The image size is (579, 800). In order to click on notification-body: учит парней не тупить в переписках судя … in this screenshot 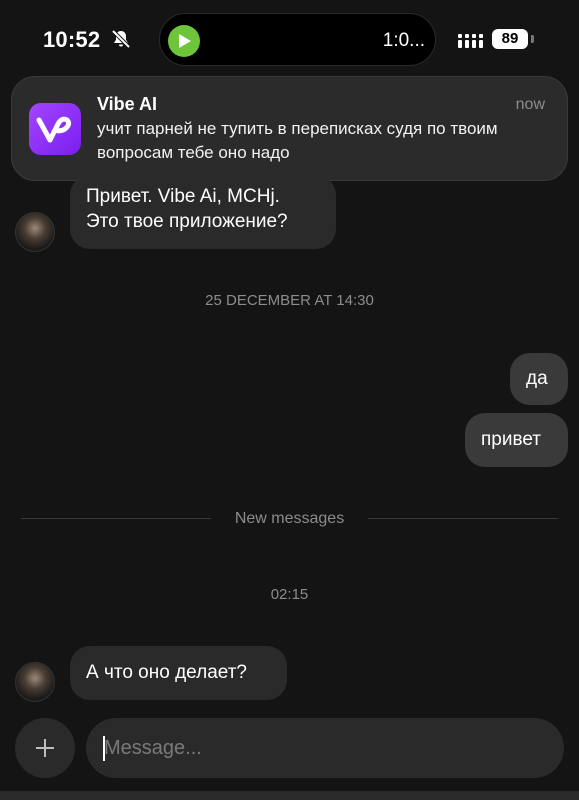, I will do `click(297, 140)`.